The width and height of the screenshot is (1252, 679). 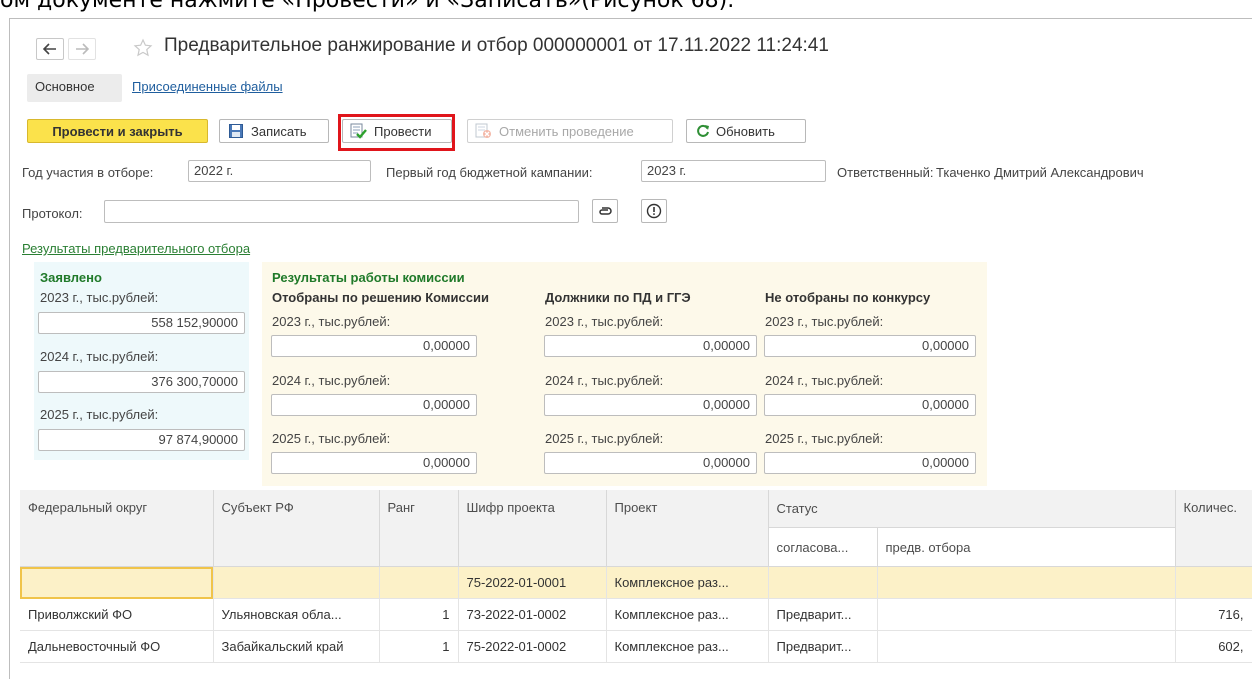 I want to click on cell-district, so click(x=117, y=582).